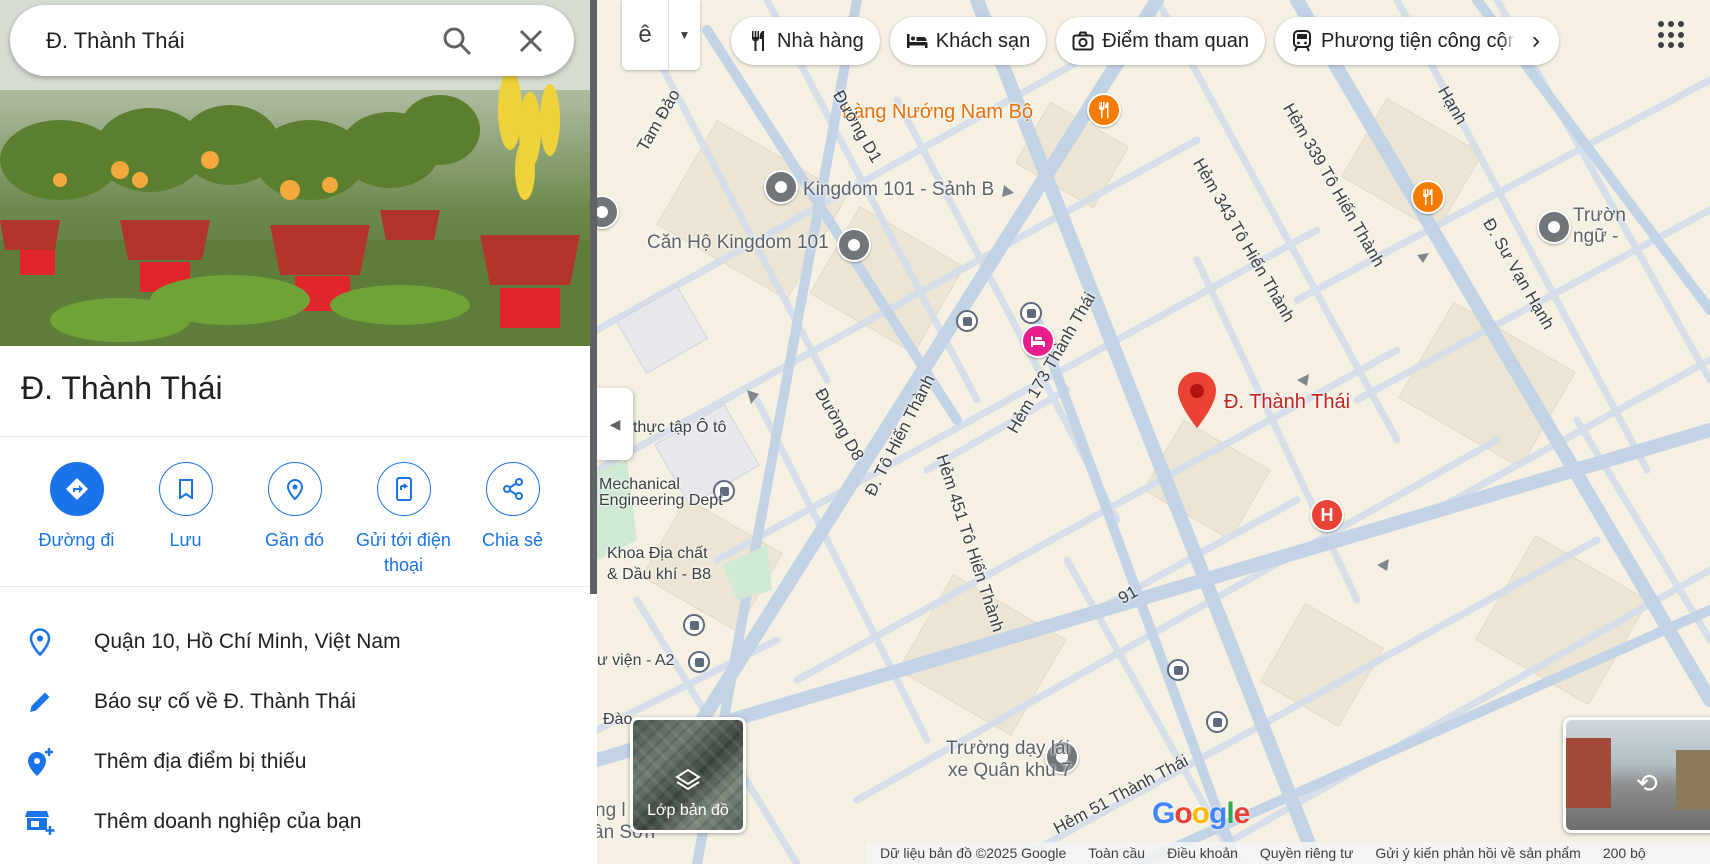 The image size is (1710, 864). What do you see at coordinates (898, 190) in the screenshot?
I see `label-kingdom-b: Kingdom 101 - Sảnh B` at bounding box center [898, 190].